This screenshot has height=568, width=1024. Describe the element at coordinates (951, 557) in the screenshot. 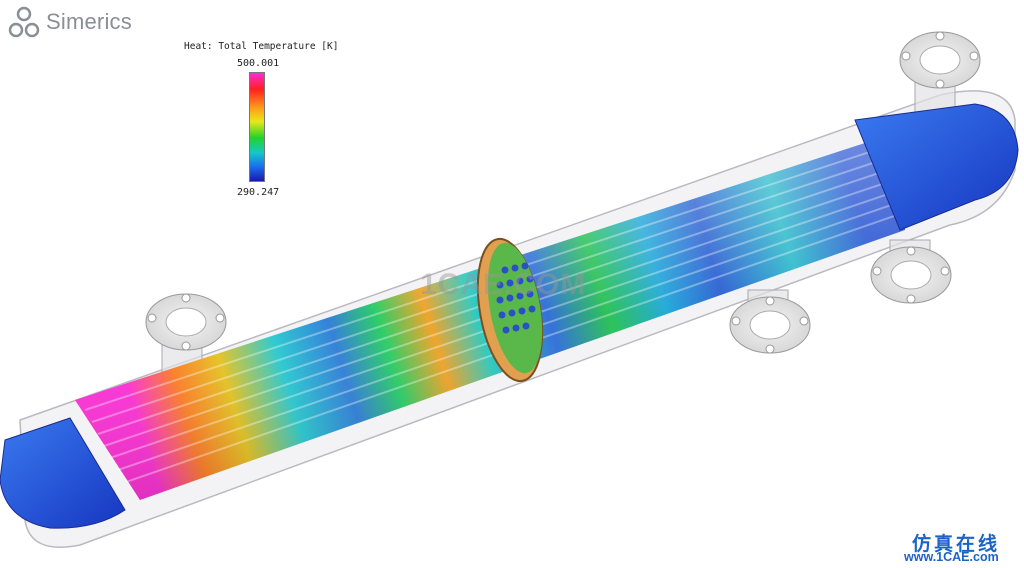

I see `site-url: www.1CAE.com` at that location.